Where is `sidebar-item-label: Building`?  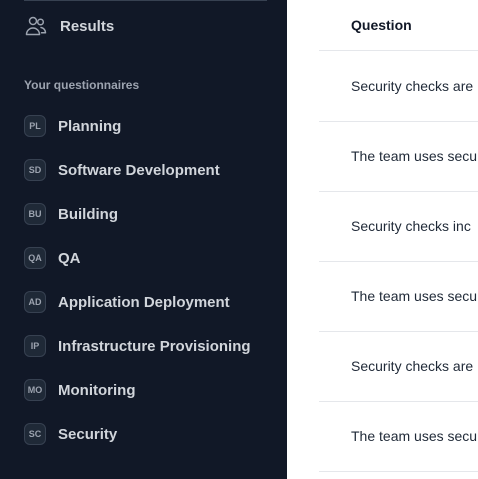
sidebar-item-label: Building is located at coordinates (88, 214).